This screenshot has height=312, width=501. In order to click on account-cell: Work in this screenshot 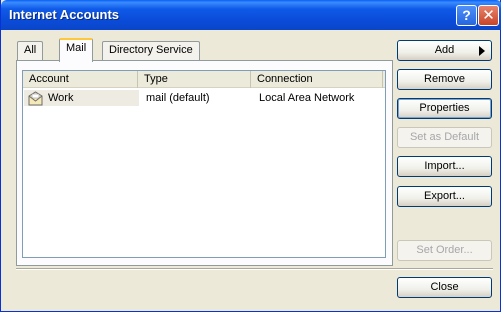, I will do `click(81, 98)`.